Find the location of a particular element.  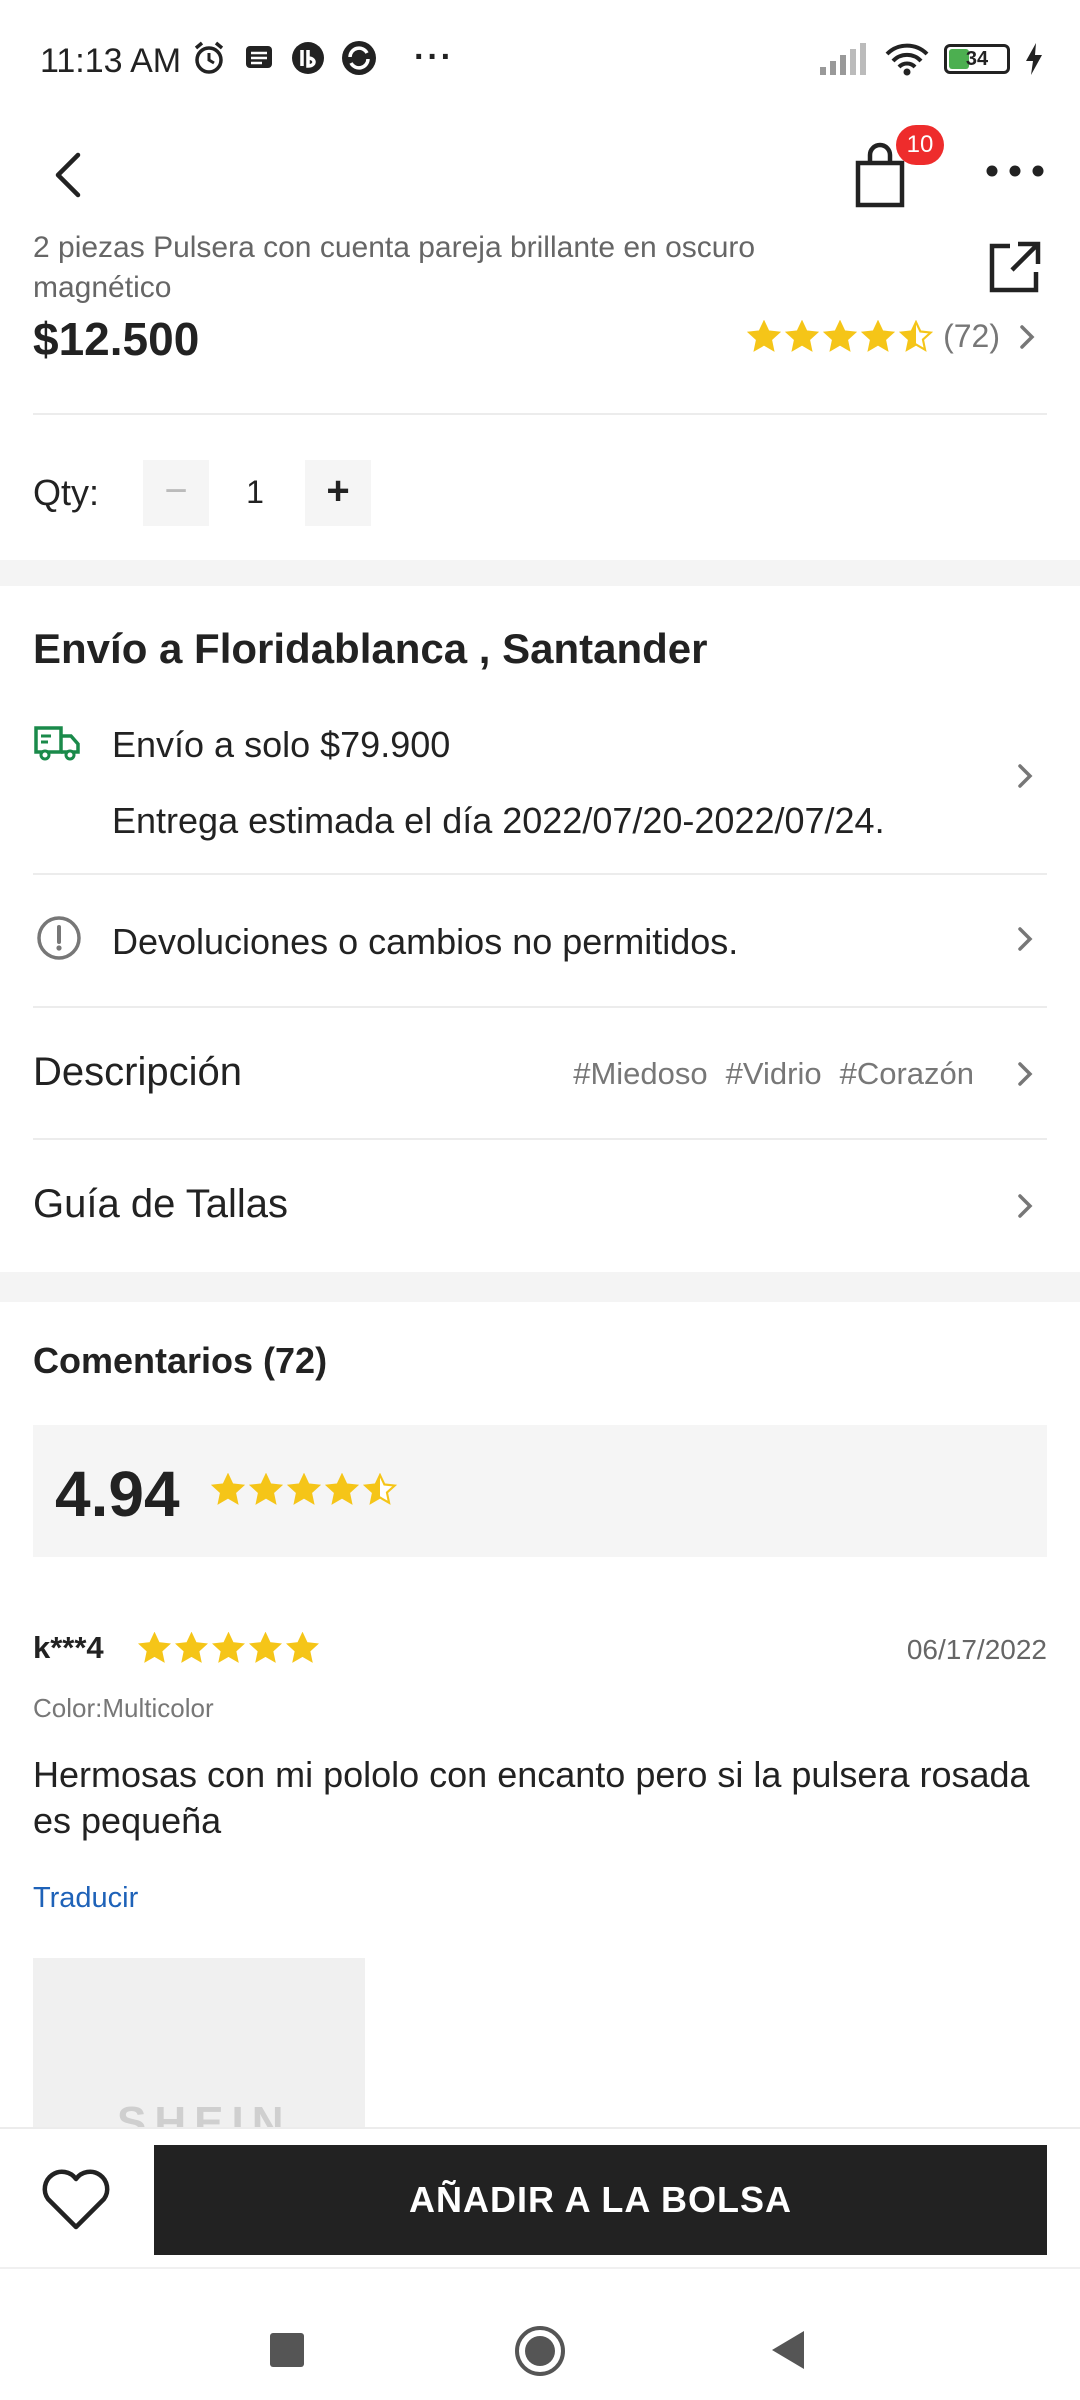

chevron-left-icon is located at coordinates (68, 175).